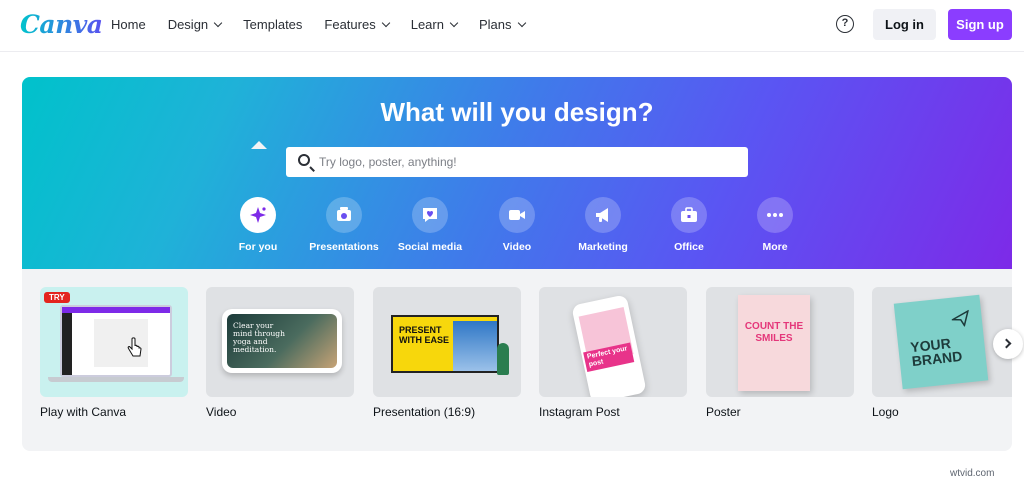 The width and height of the screenshot is (1024, 484). What do you see at coordinates (689, 215) in the screenshot?
I see `briefcase-icon` at bounding box center [689, 215].